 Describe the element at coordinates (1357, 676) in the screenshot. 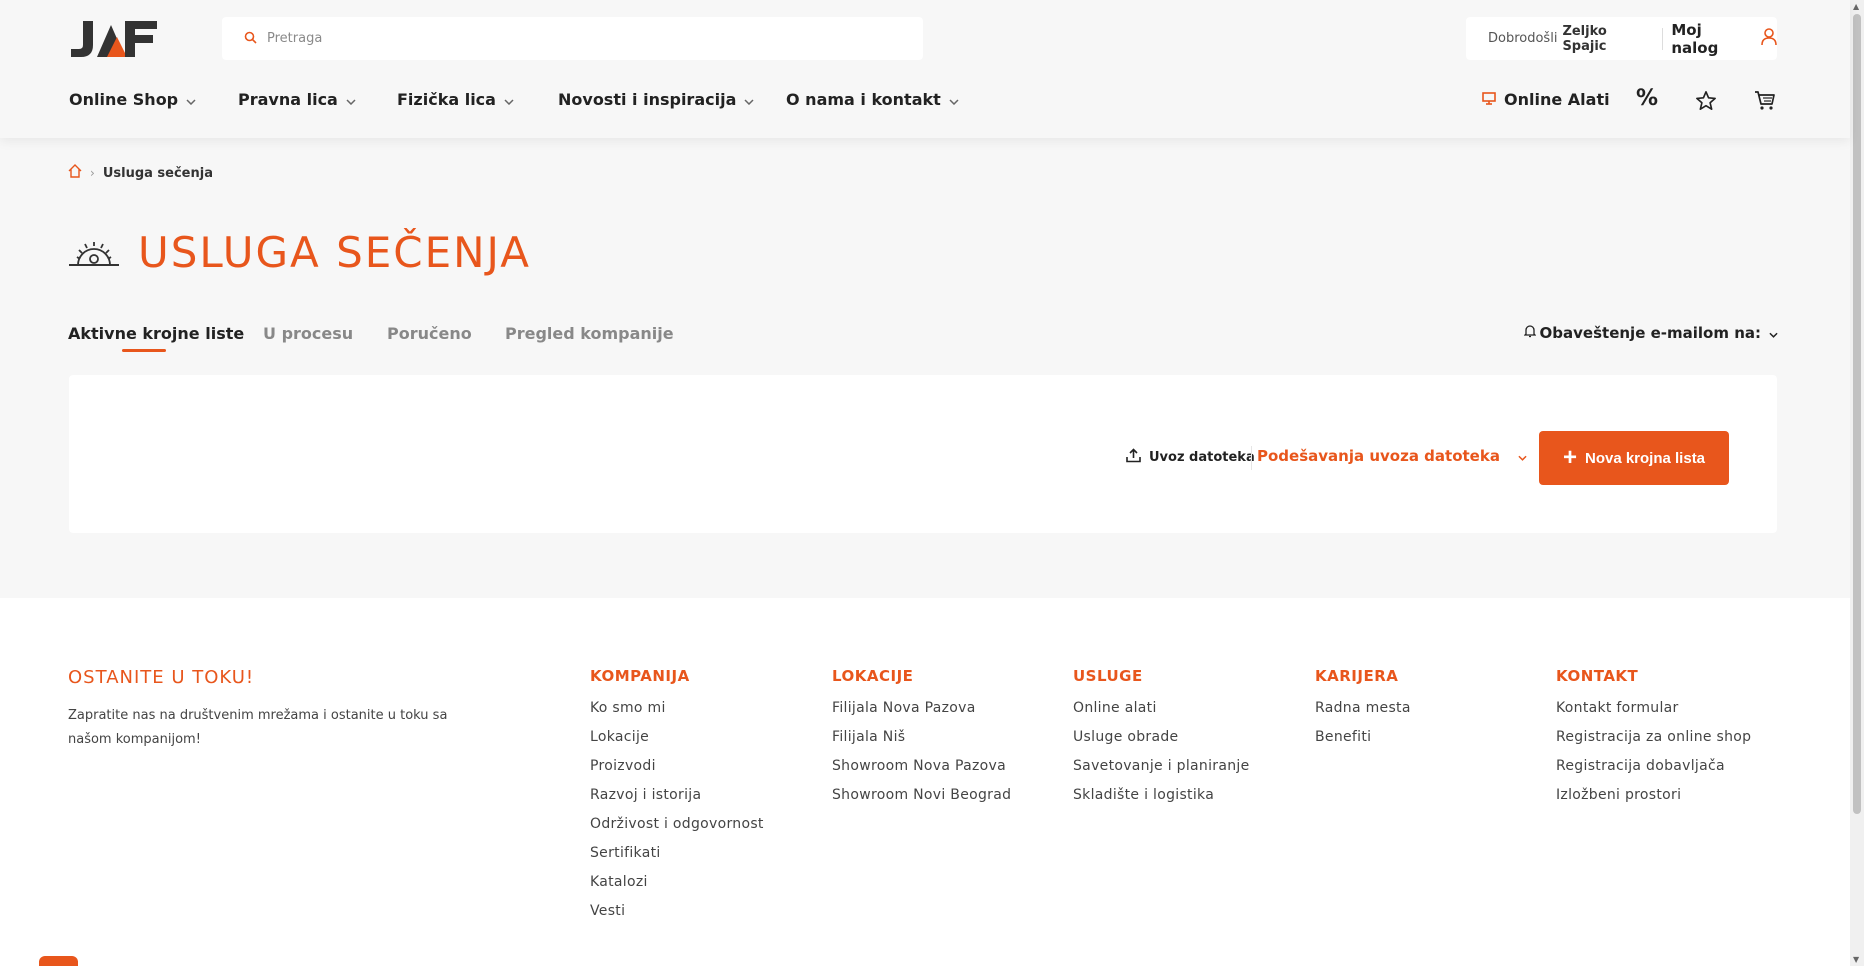

I see `footer-column-title: KARIJERA` at that location.